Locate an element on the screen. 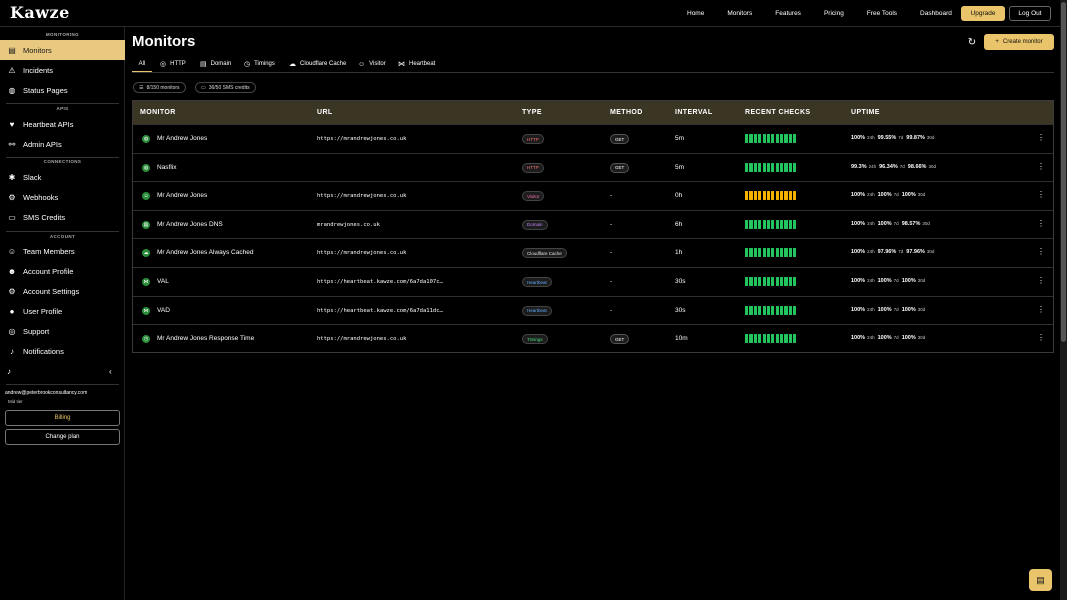  tab-cloudflare-cache: ☁ Cloudflare Cache is located at coordinates (317, 64).